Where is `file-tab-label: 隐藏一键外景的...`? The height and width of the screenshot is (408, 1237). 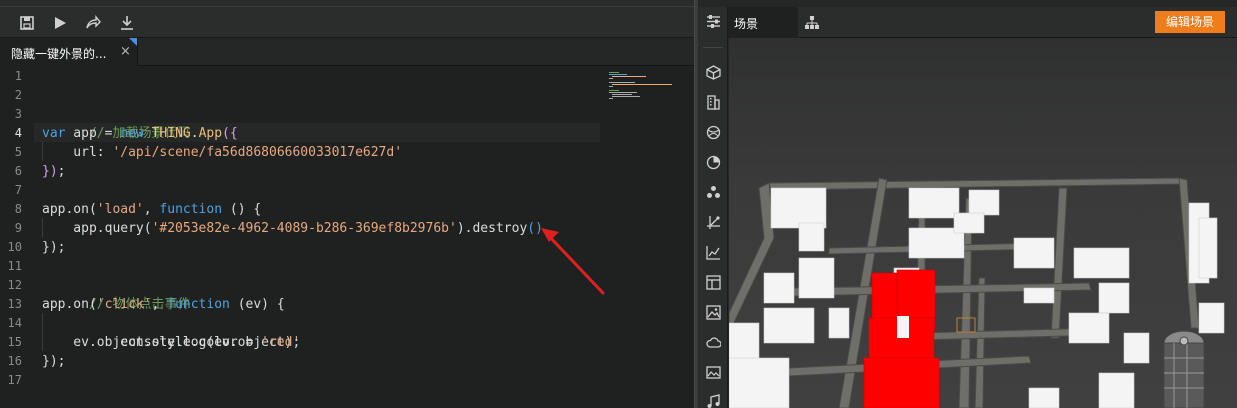 file-tab-label: 隐藏一键外景的... is located at coordinates (59, 54).